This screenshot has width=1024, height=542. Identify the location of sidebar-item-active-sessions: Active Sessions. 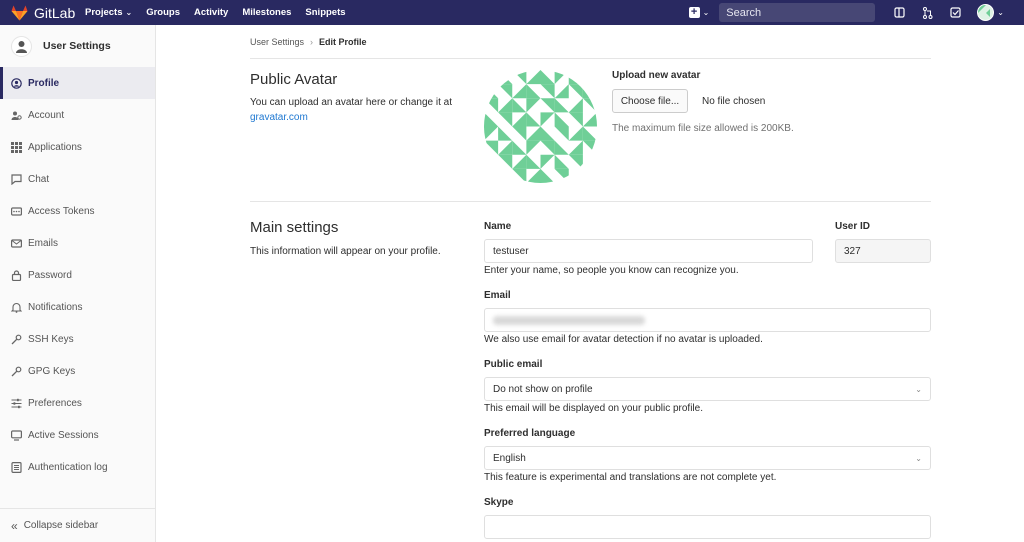
(77, 435).